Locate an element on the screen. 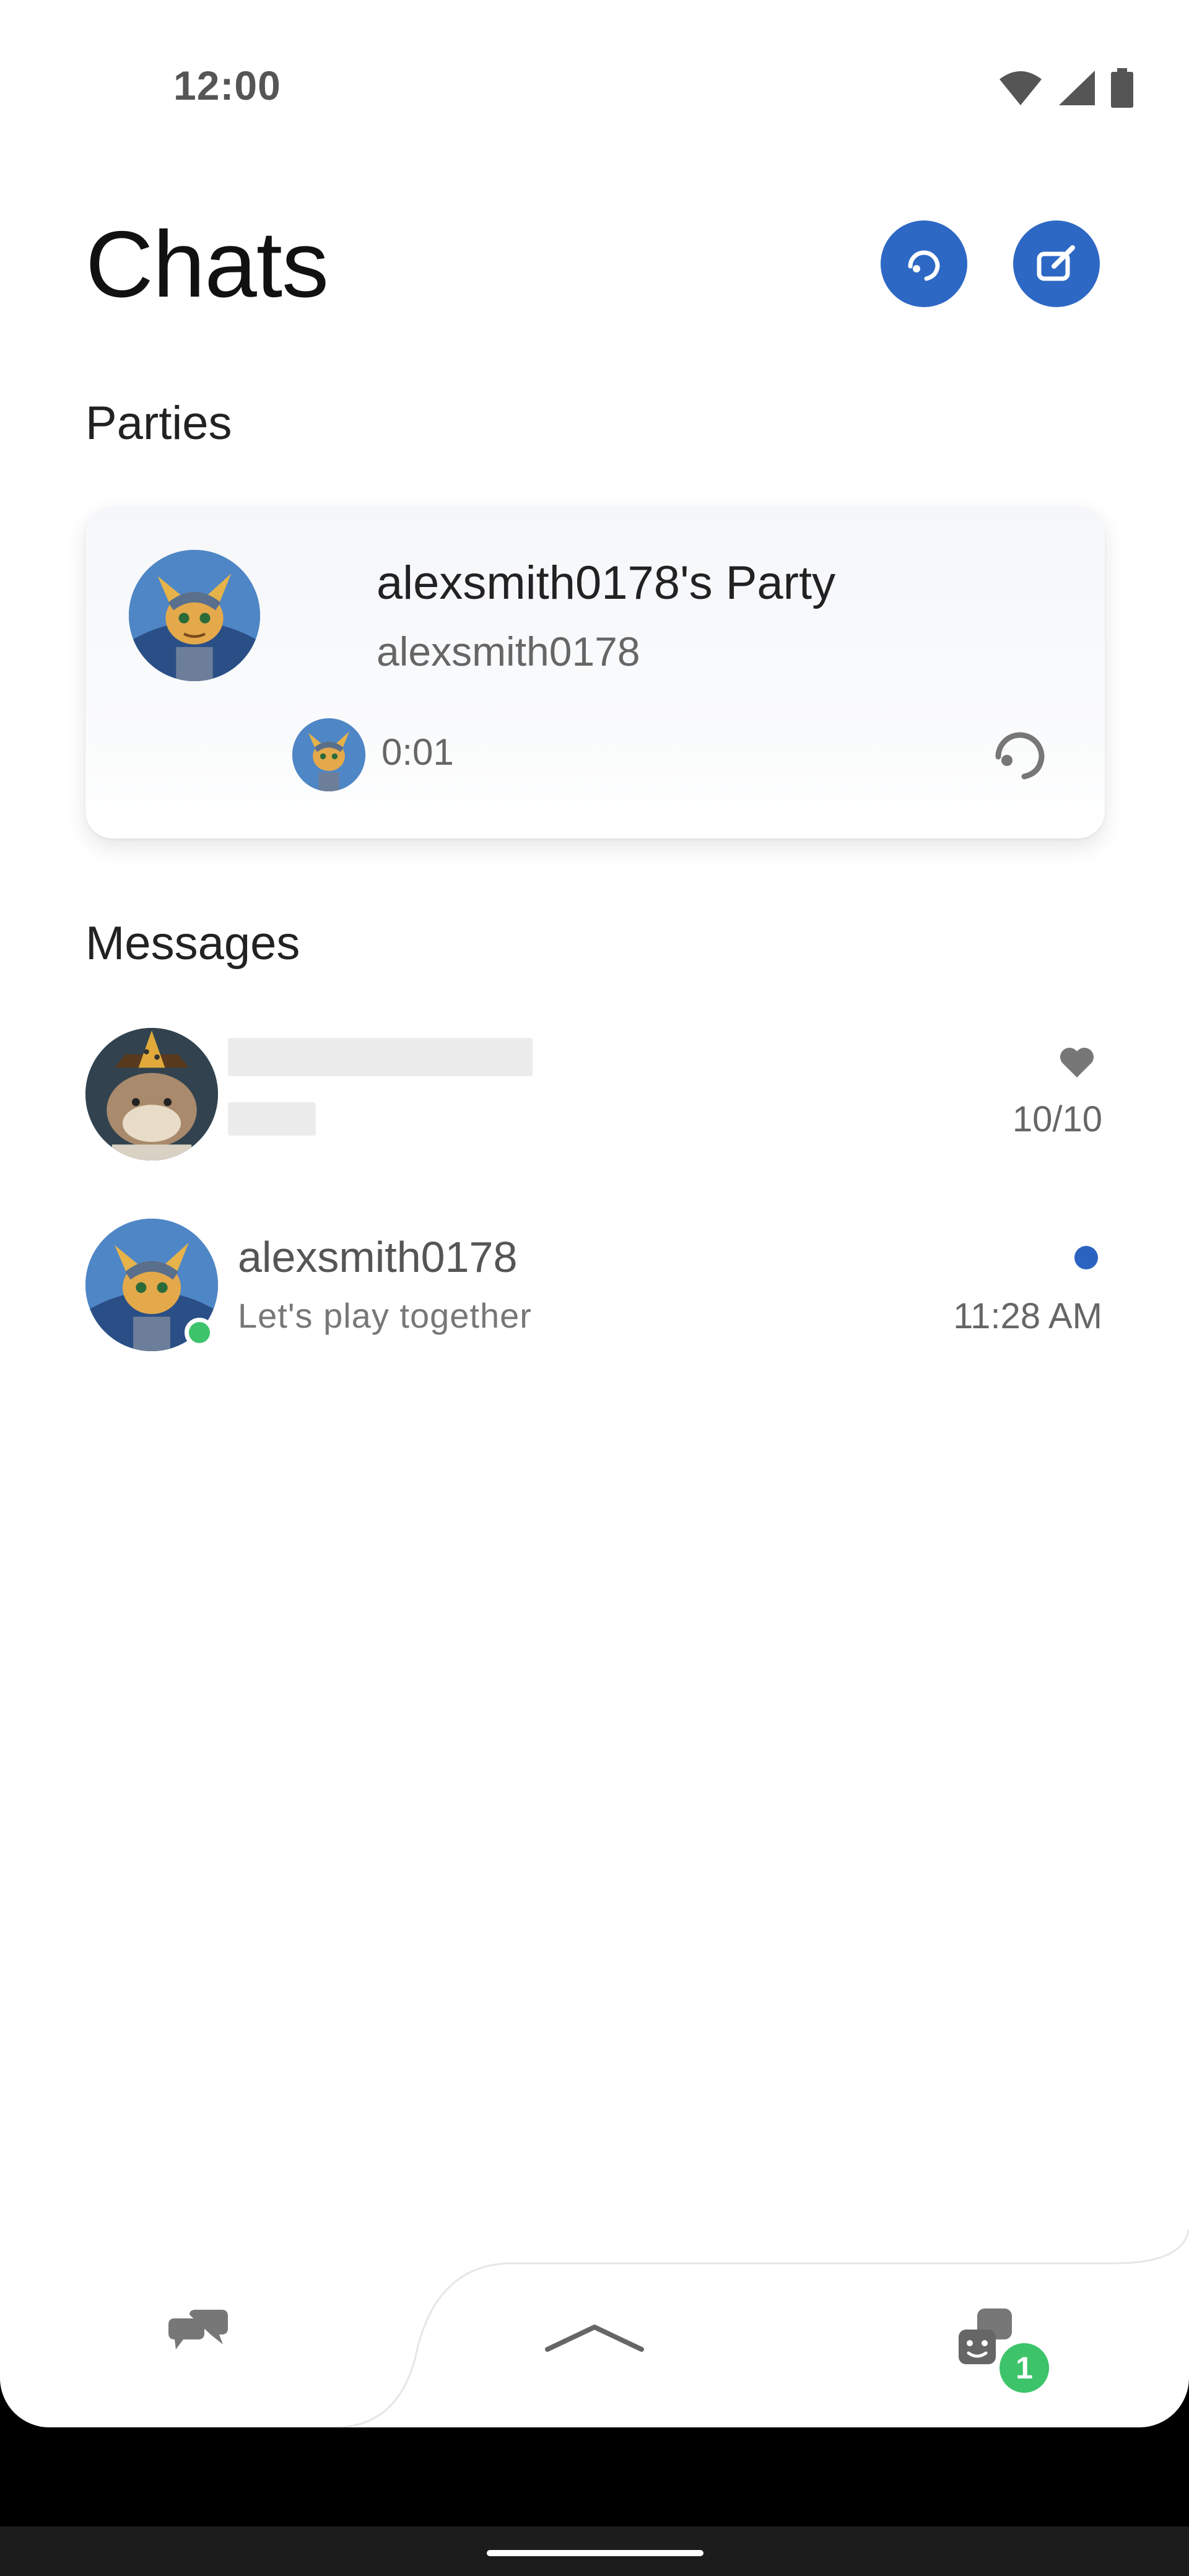 The width and height of the screenshot is (1189, 2576). new-message-button is located at coordinates (1056, 263).